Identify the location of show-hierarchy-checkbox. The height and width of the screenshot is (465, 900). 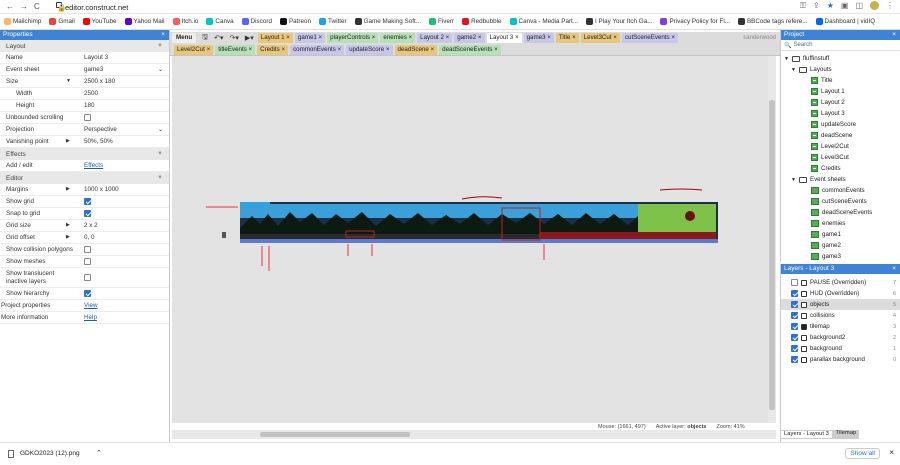
(87, 293).